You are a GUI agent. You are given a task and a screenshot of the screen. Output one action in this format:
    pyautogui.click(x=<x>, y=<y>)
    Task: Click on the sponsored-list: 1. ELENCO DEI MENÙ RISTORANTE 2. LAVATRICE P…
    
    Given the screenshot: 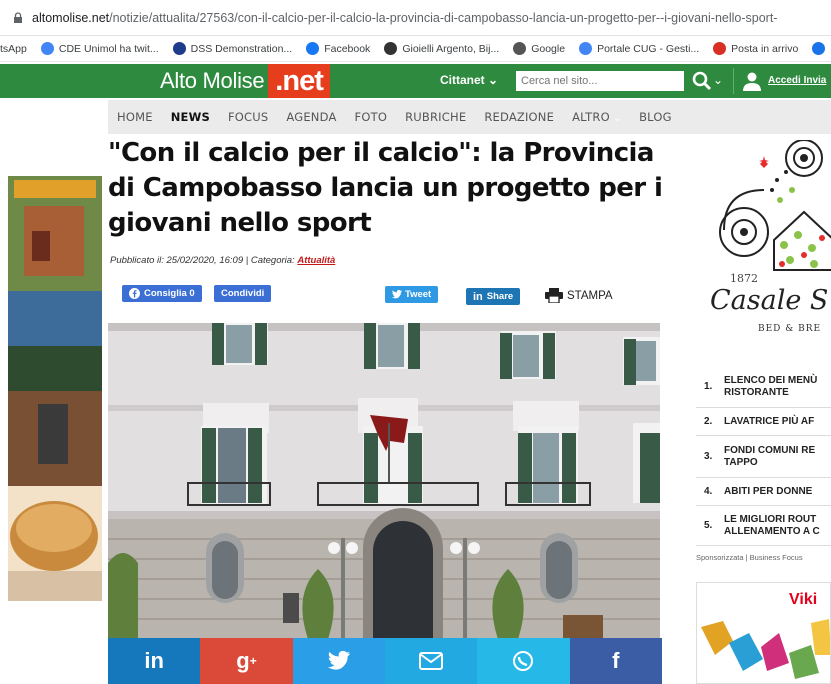 What is the action you would take?
    pyautogui.click(x=763, y=456)
    